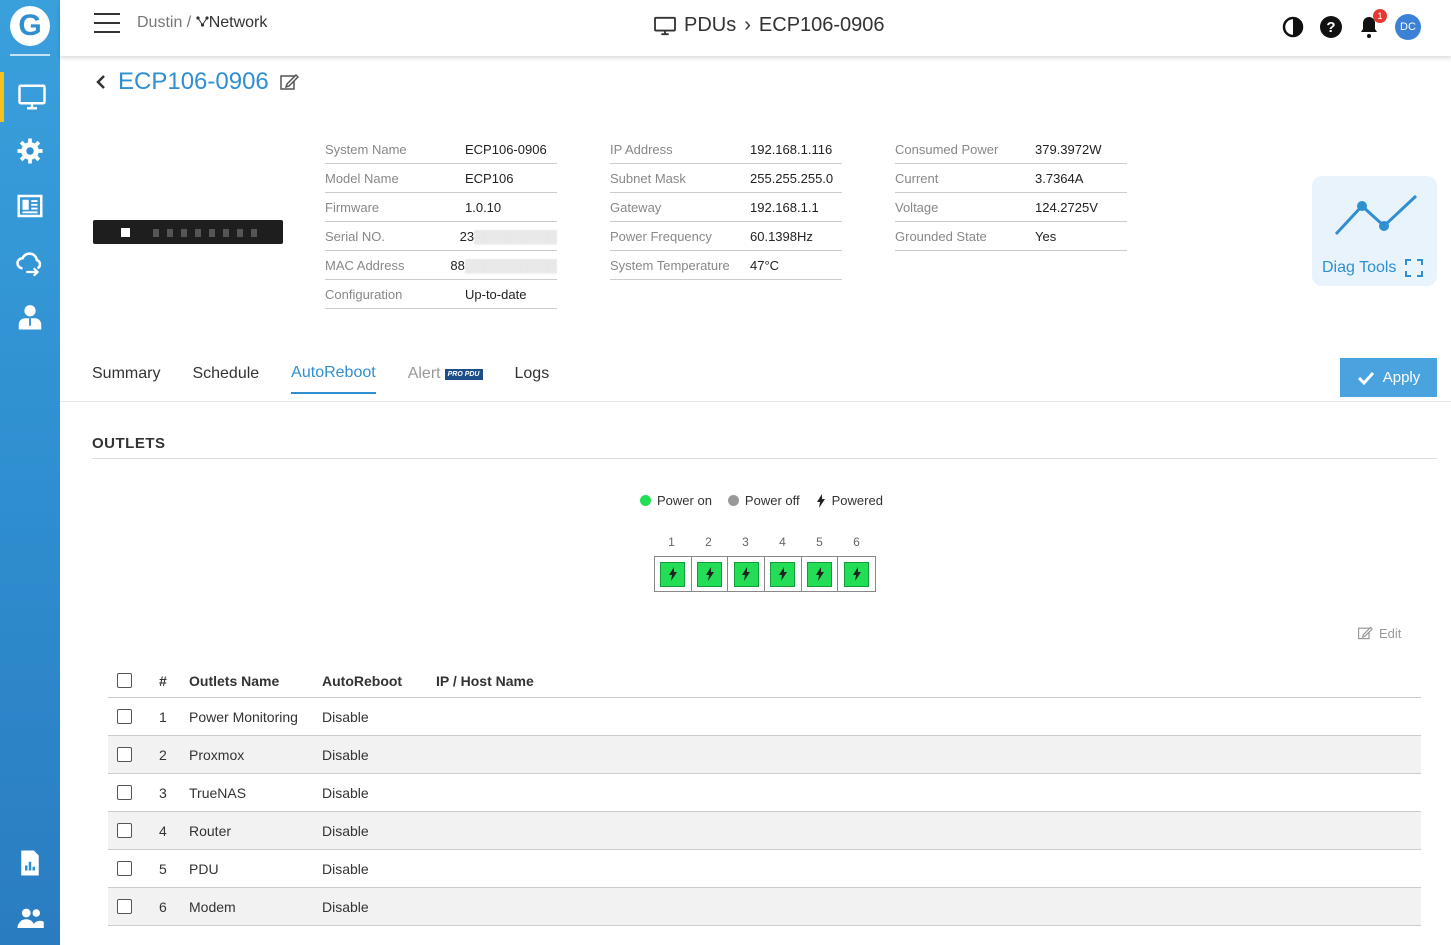 This screenshot has width=1451, height=945. What do you see at coordinates (1331, 27) in the screenshot?
I see `help-icon: ?` at bounding box center [1331, 27].